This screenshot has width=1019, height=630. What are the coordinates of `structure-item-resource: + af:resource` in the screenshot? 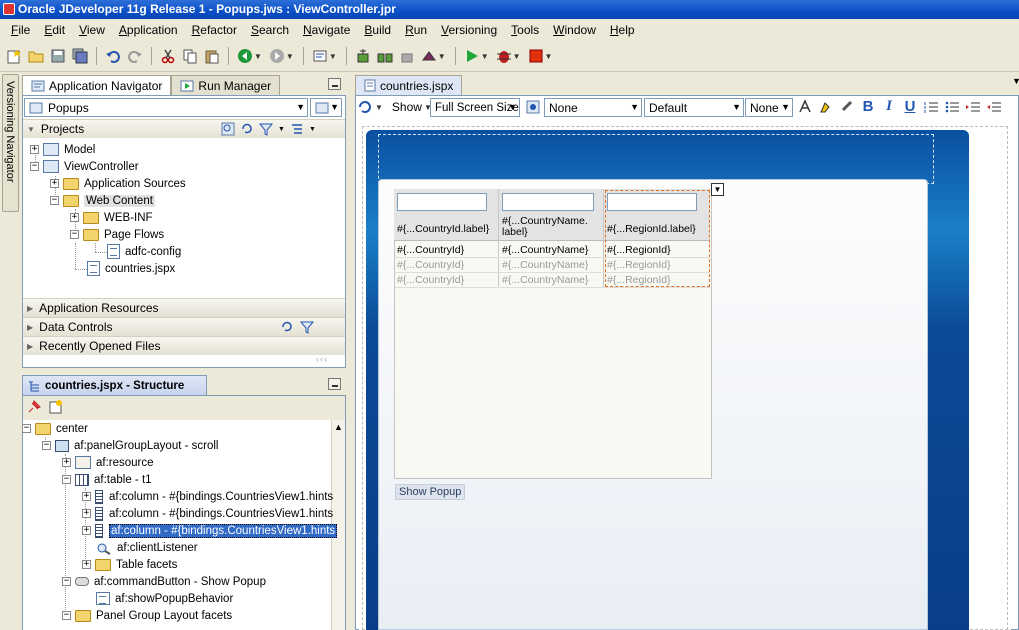 It's located at (108, 462).